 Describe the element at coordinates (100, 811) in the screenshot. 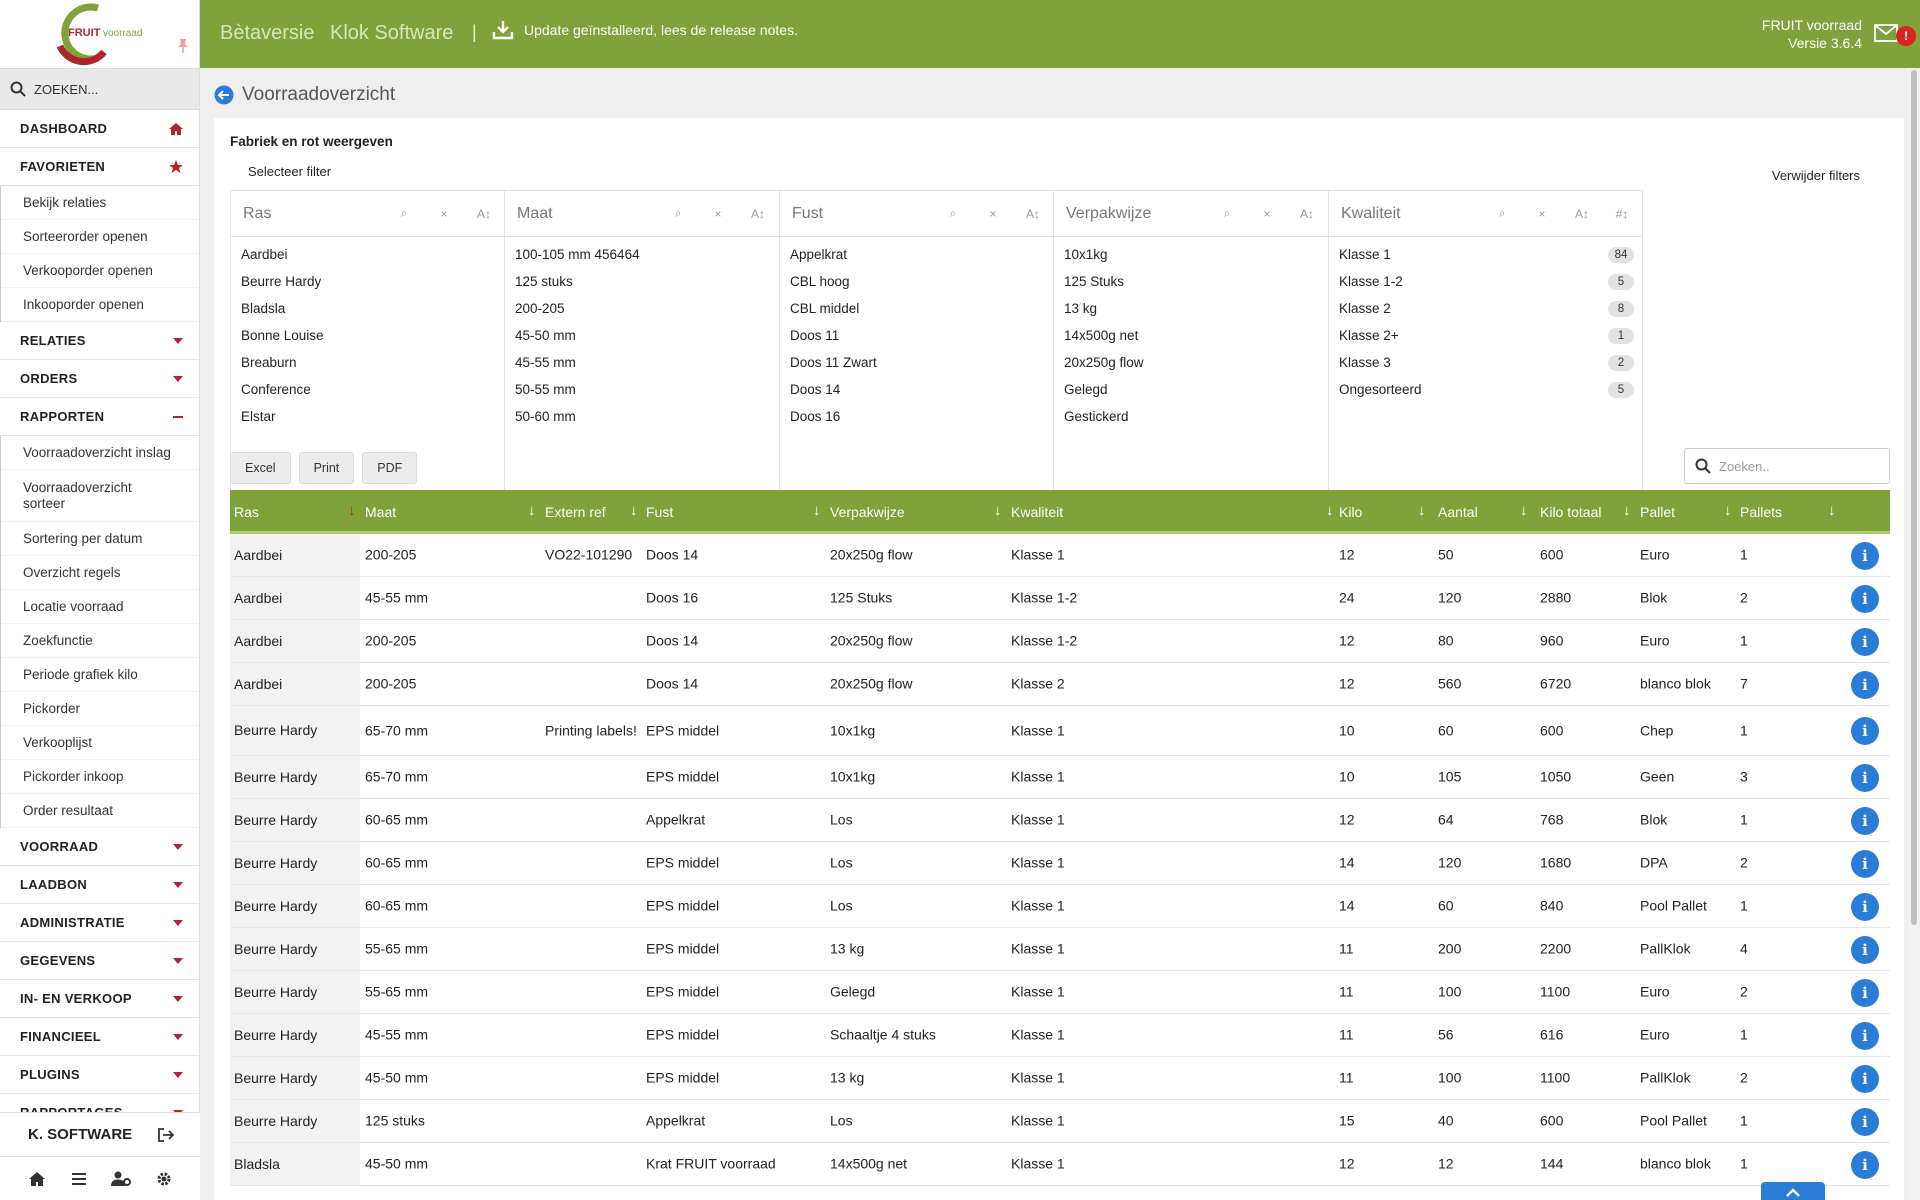

I see `rap-item: Order resultaat` at that location.